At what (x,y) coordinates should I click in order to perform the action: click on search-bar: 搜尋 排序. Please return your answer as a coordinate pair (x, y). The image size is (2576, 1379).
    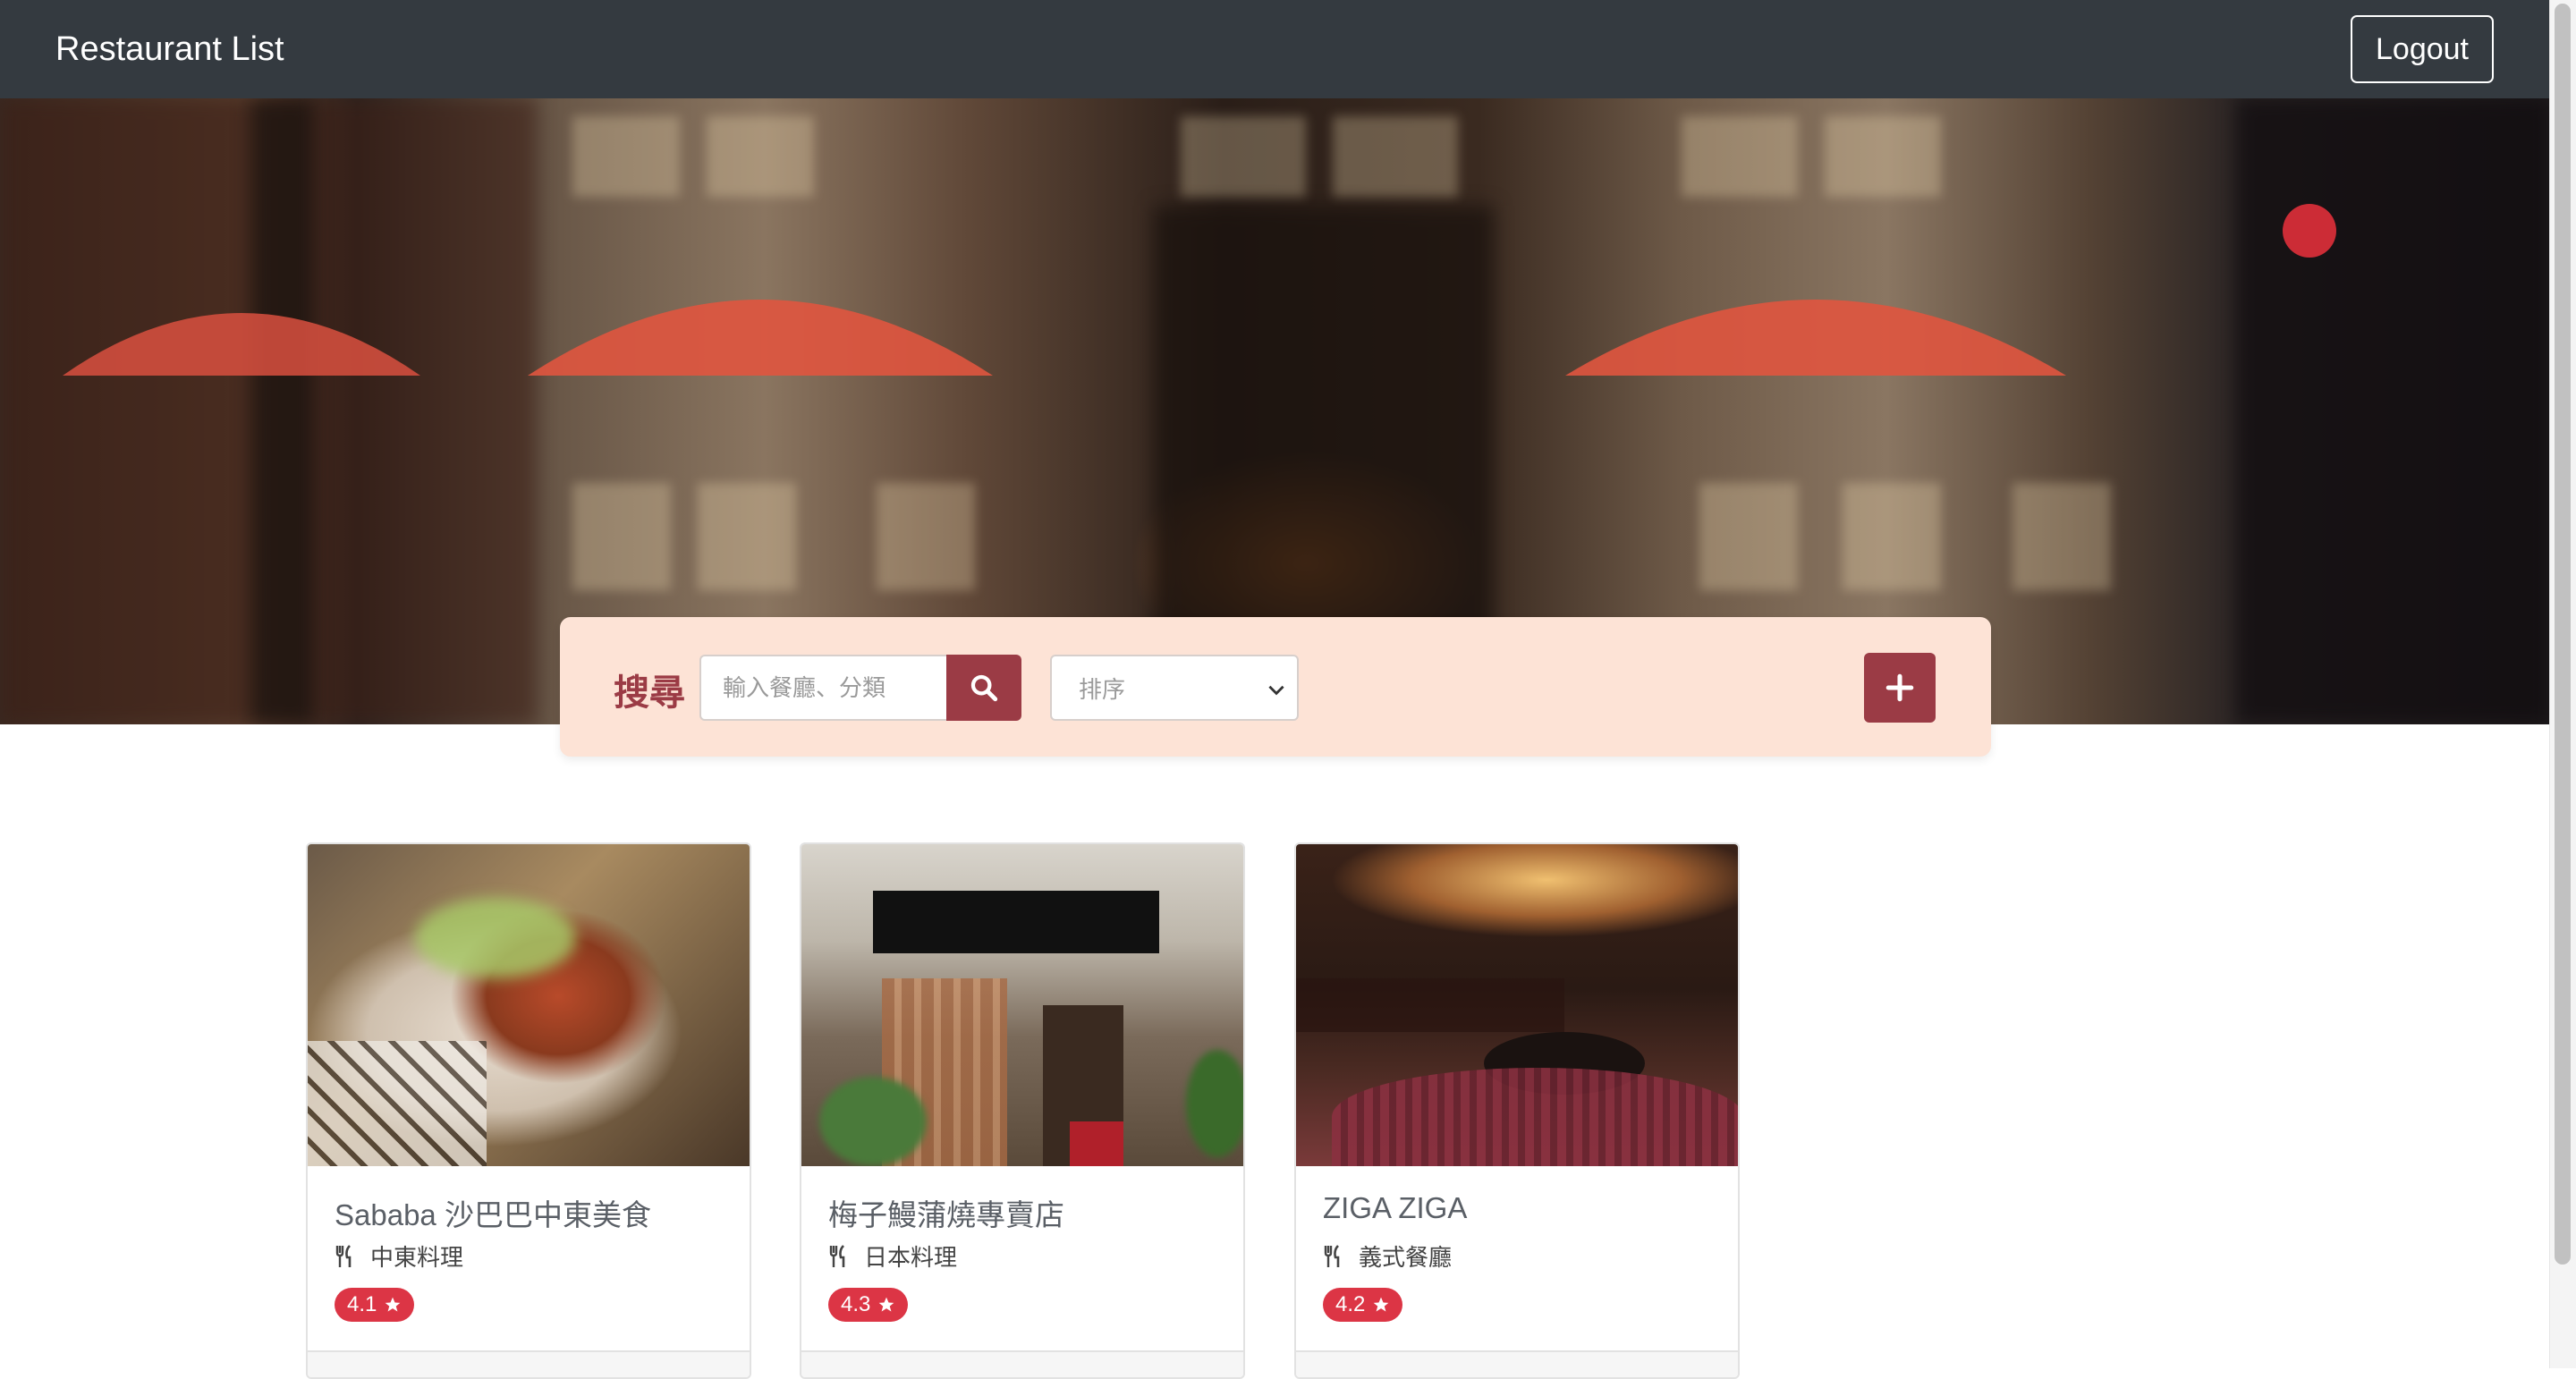
    Looking at the image, I should click on (1275, 687).